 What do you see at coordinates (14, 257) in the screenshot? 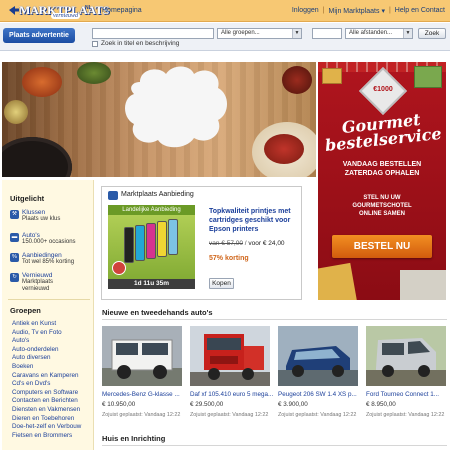
I see `discount-icon: %` at bounding box center [14, 257].